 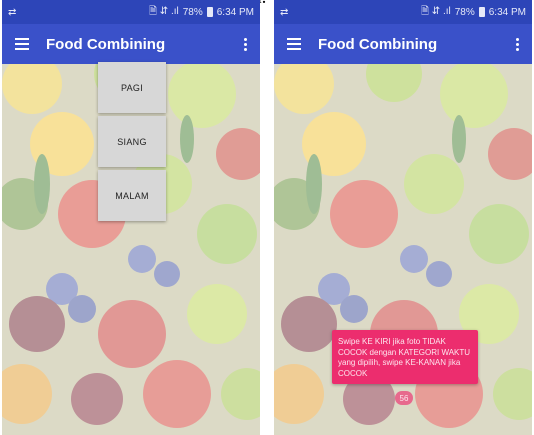 I want to click on time-category-menu: PAGI SIANG MALAM, so click(x=132, y=143).